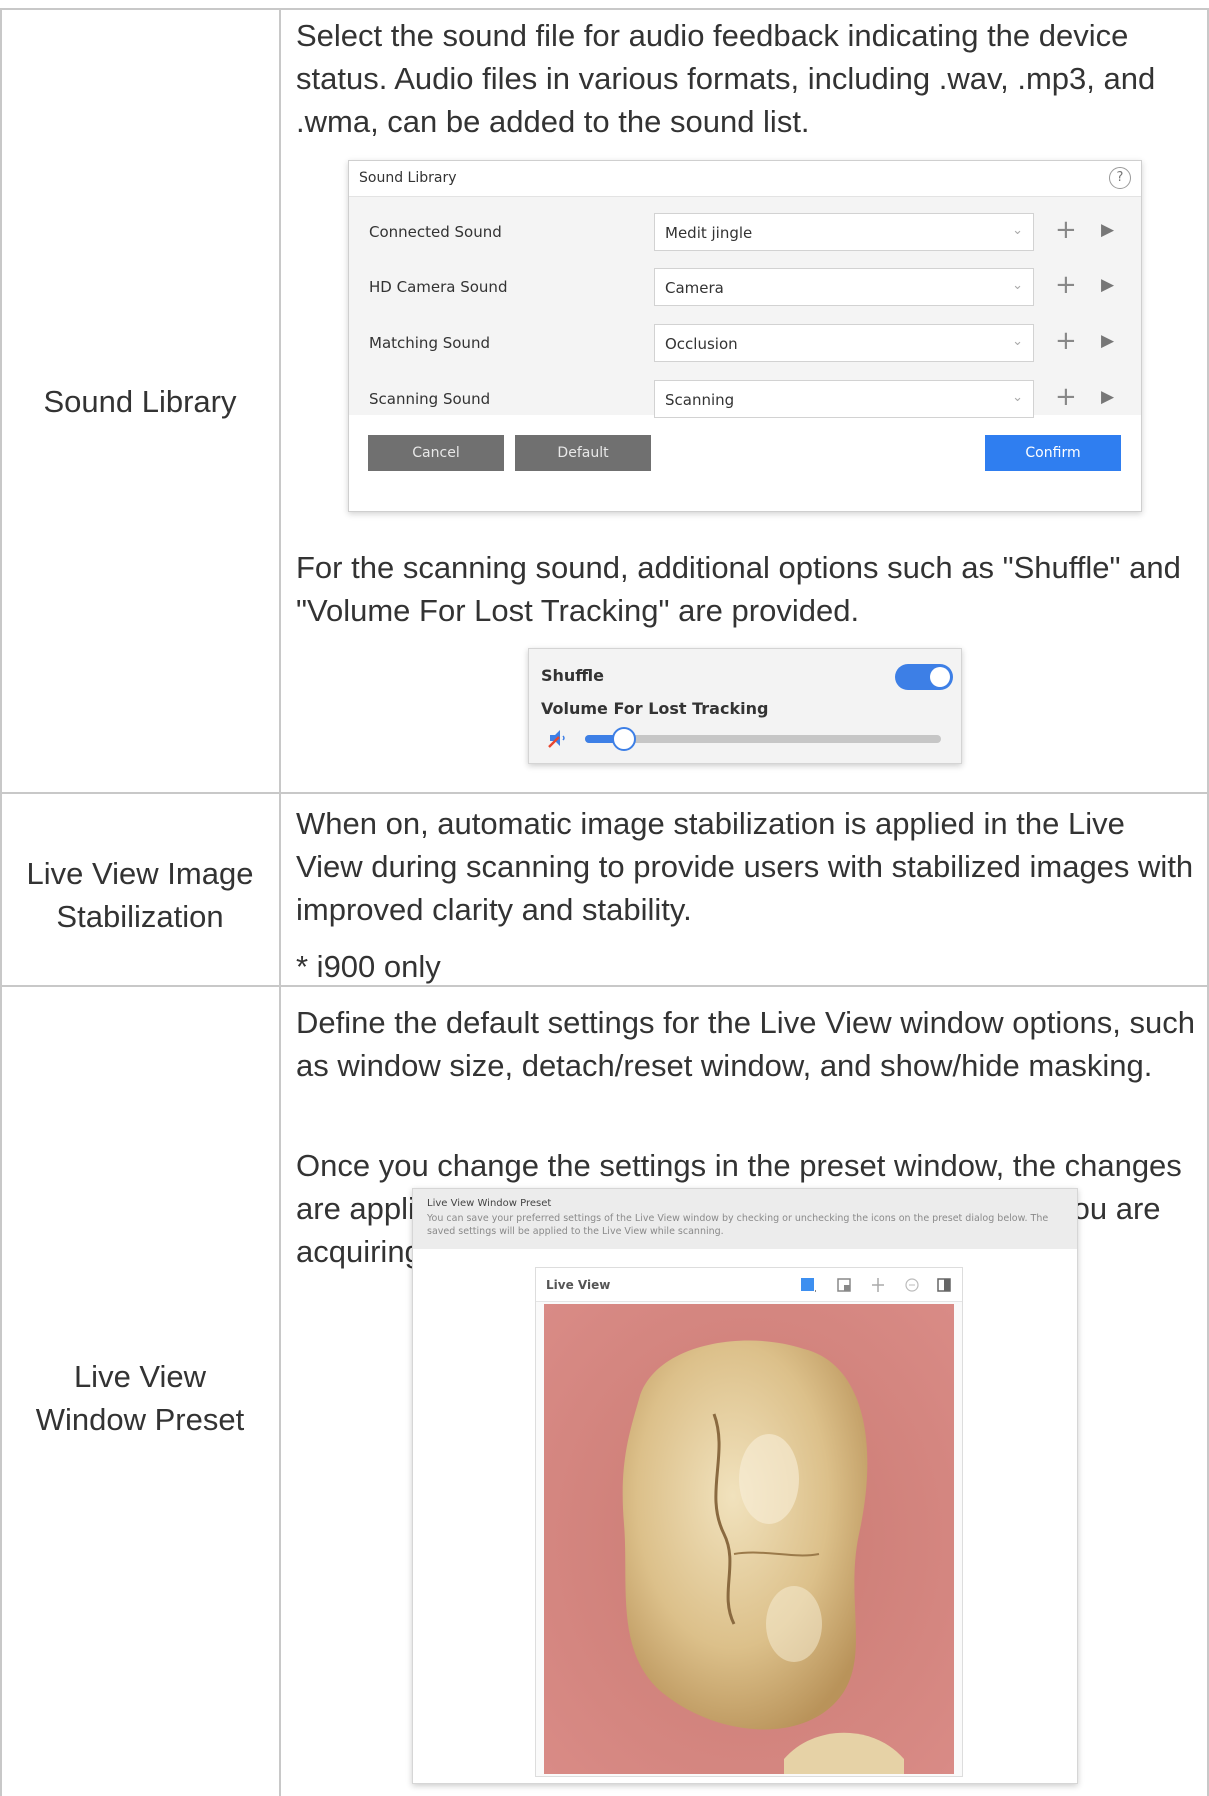  Describe the element at coordinates (655, 708) in the screenshot. I see `volume-label: Volume For Lost Tracking` at that location.